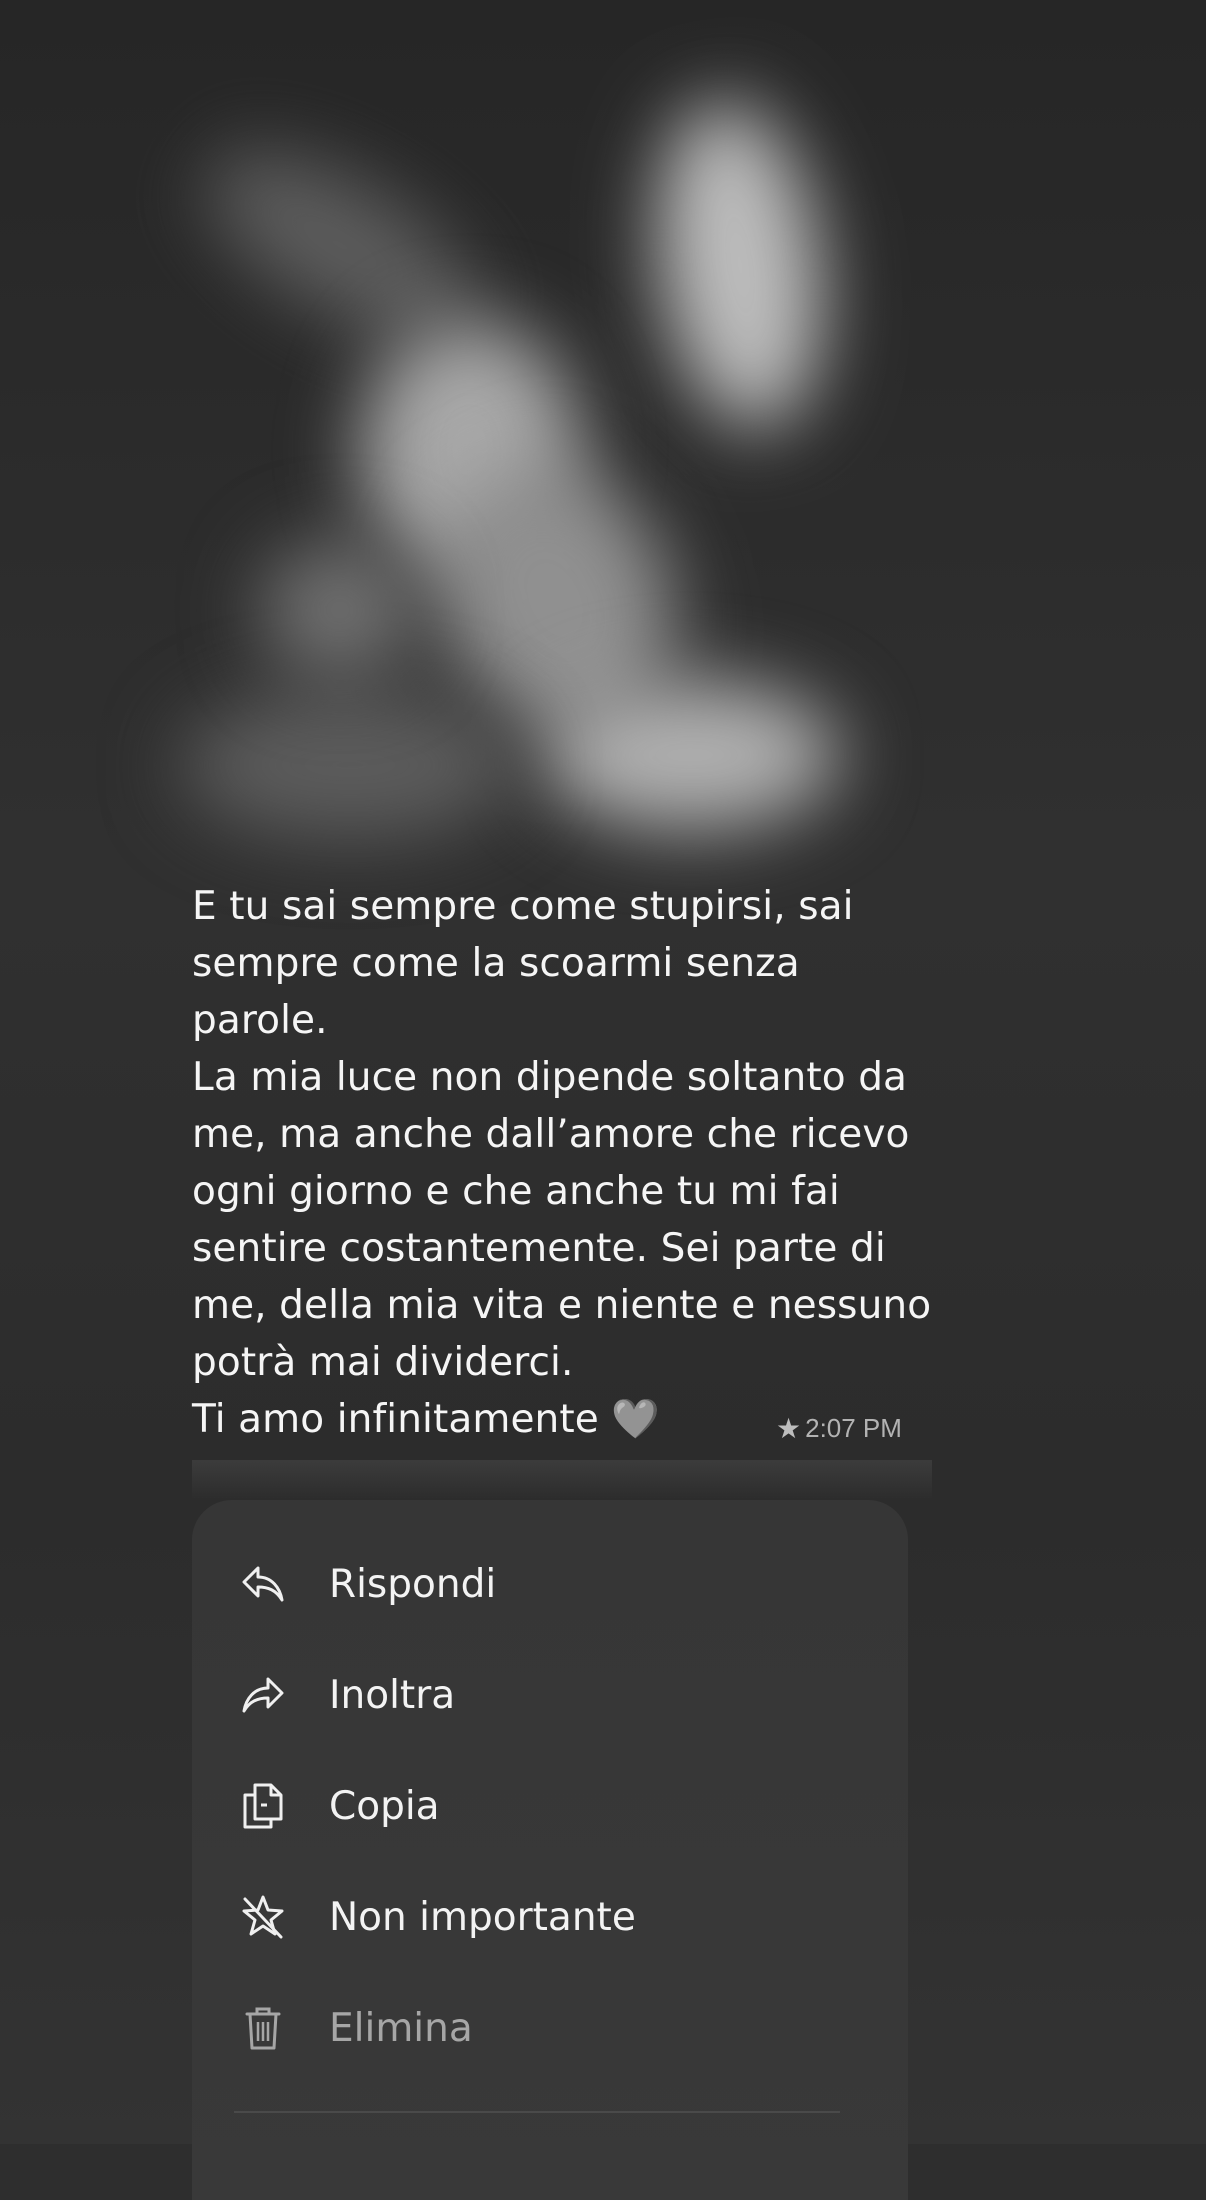  Describe the element at coordinates (550, 1695) in the screenshot. I see `menu-item-forward: Inoltra` at that location.